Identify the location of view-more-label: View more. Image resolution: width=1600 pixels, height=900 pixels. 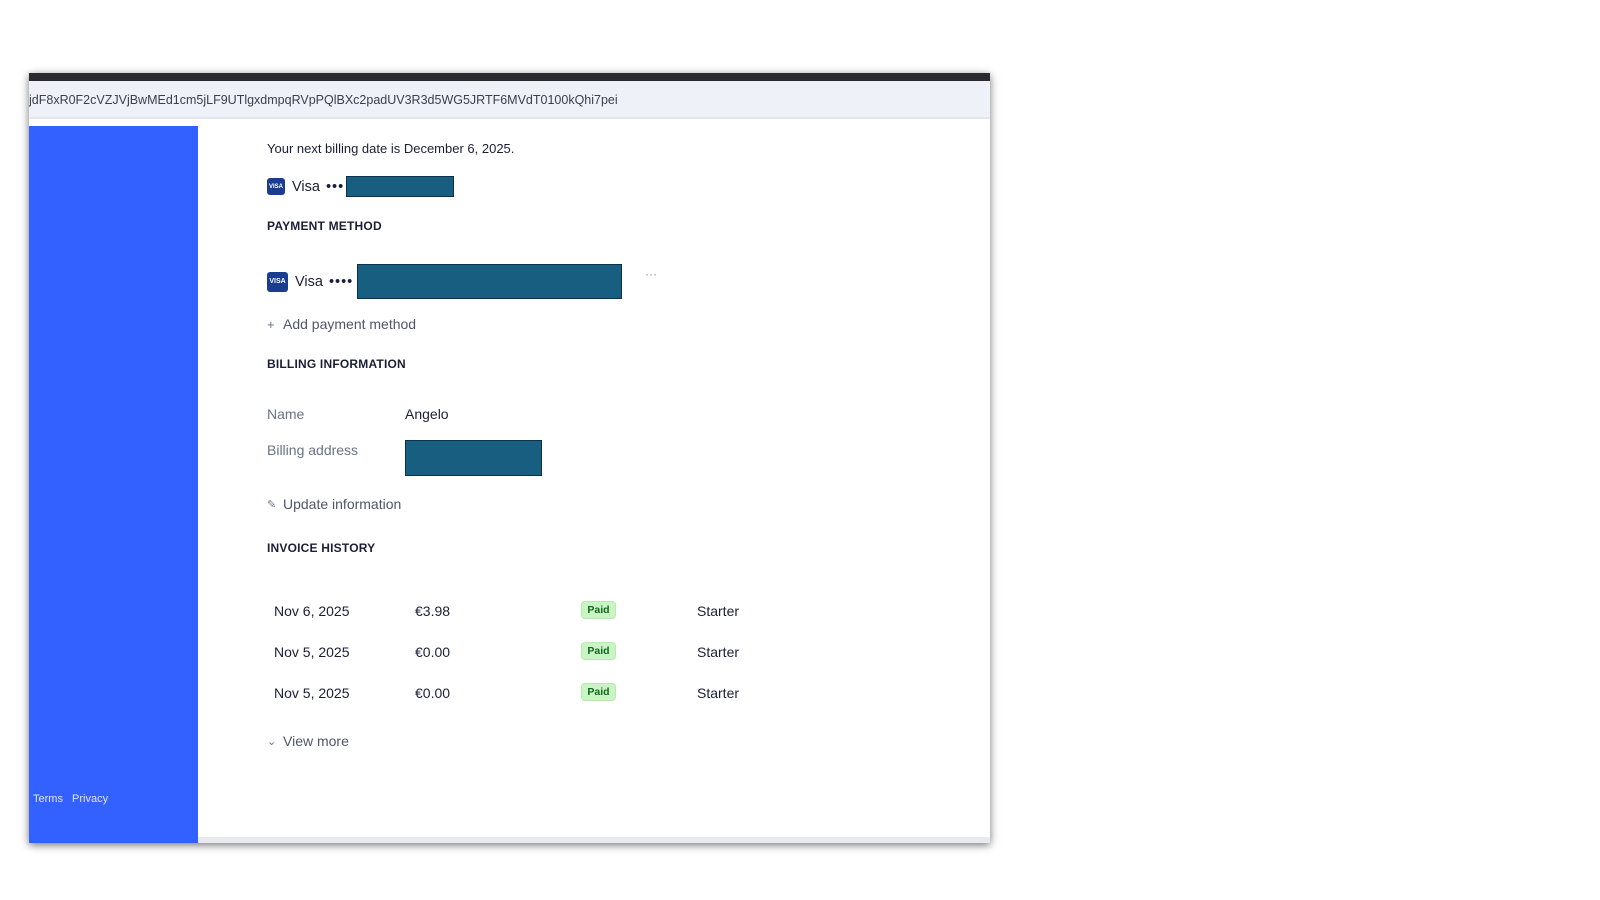
(316, 741).